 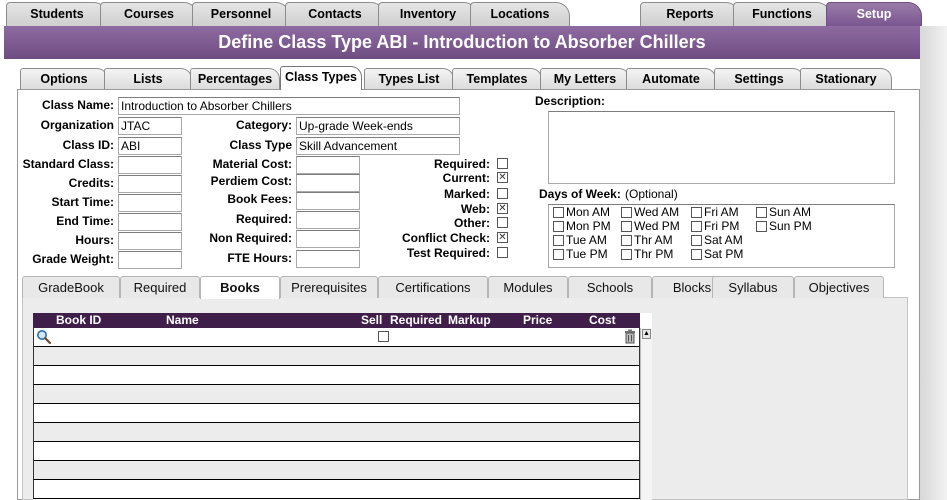 I want to click on day-sun-am-label: Sun AM, so click(x=790, y=212).